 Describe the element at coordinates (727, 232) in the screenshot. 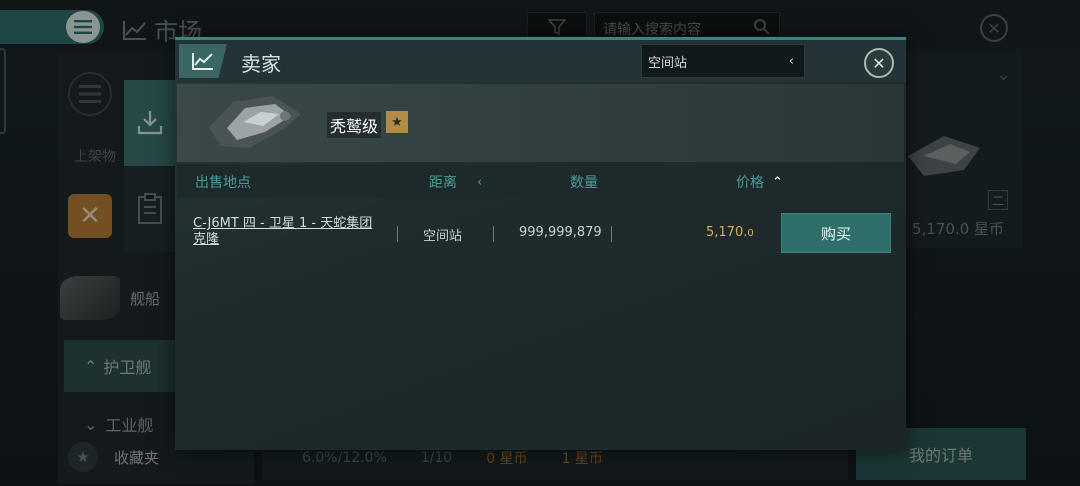

I see `price-main: 5,170.` at that location.